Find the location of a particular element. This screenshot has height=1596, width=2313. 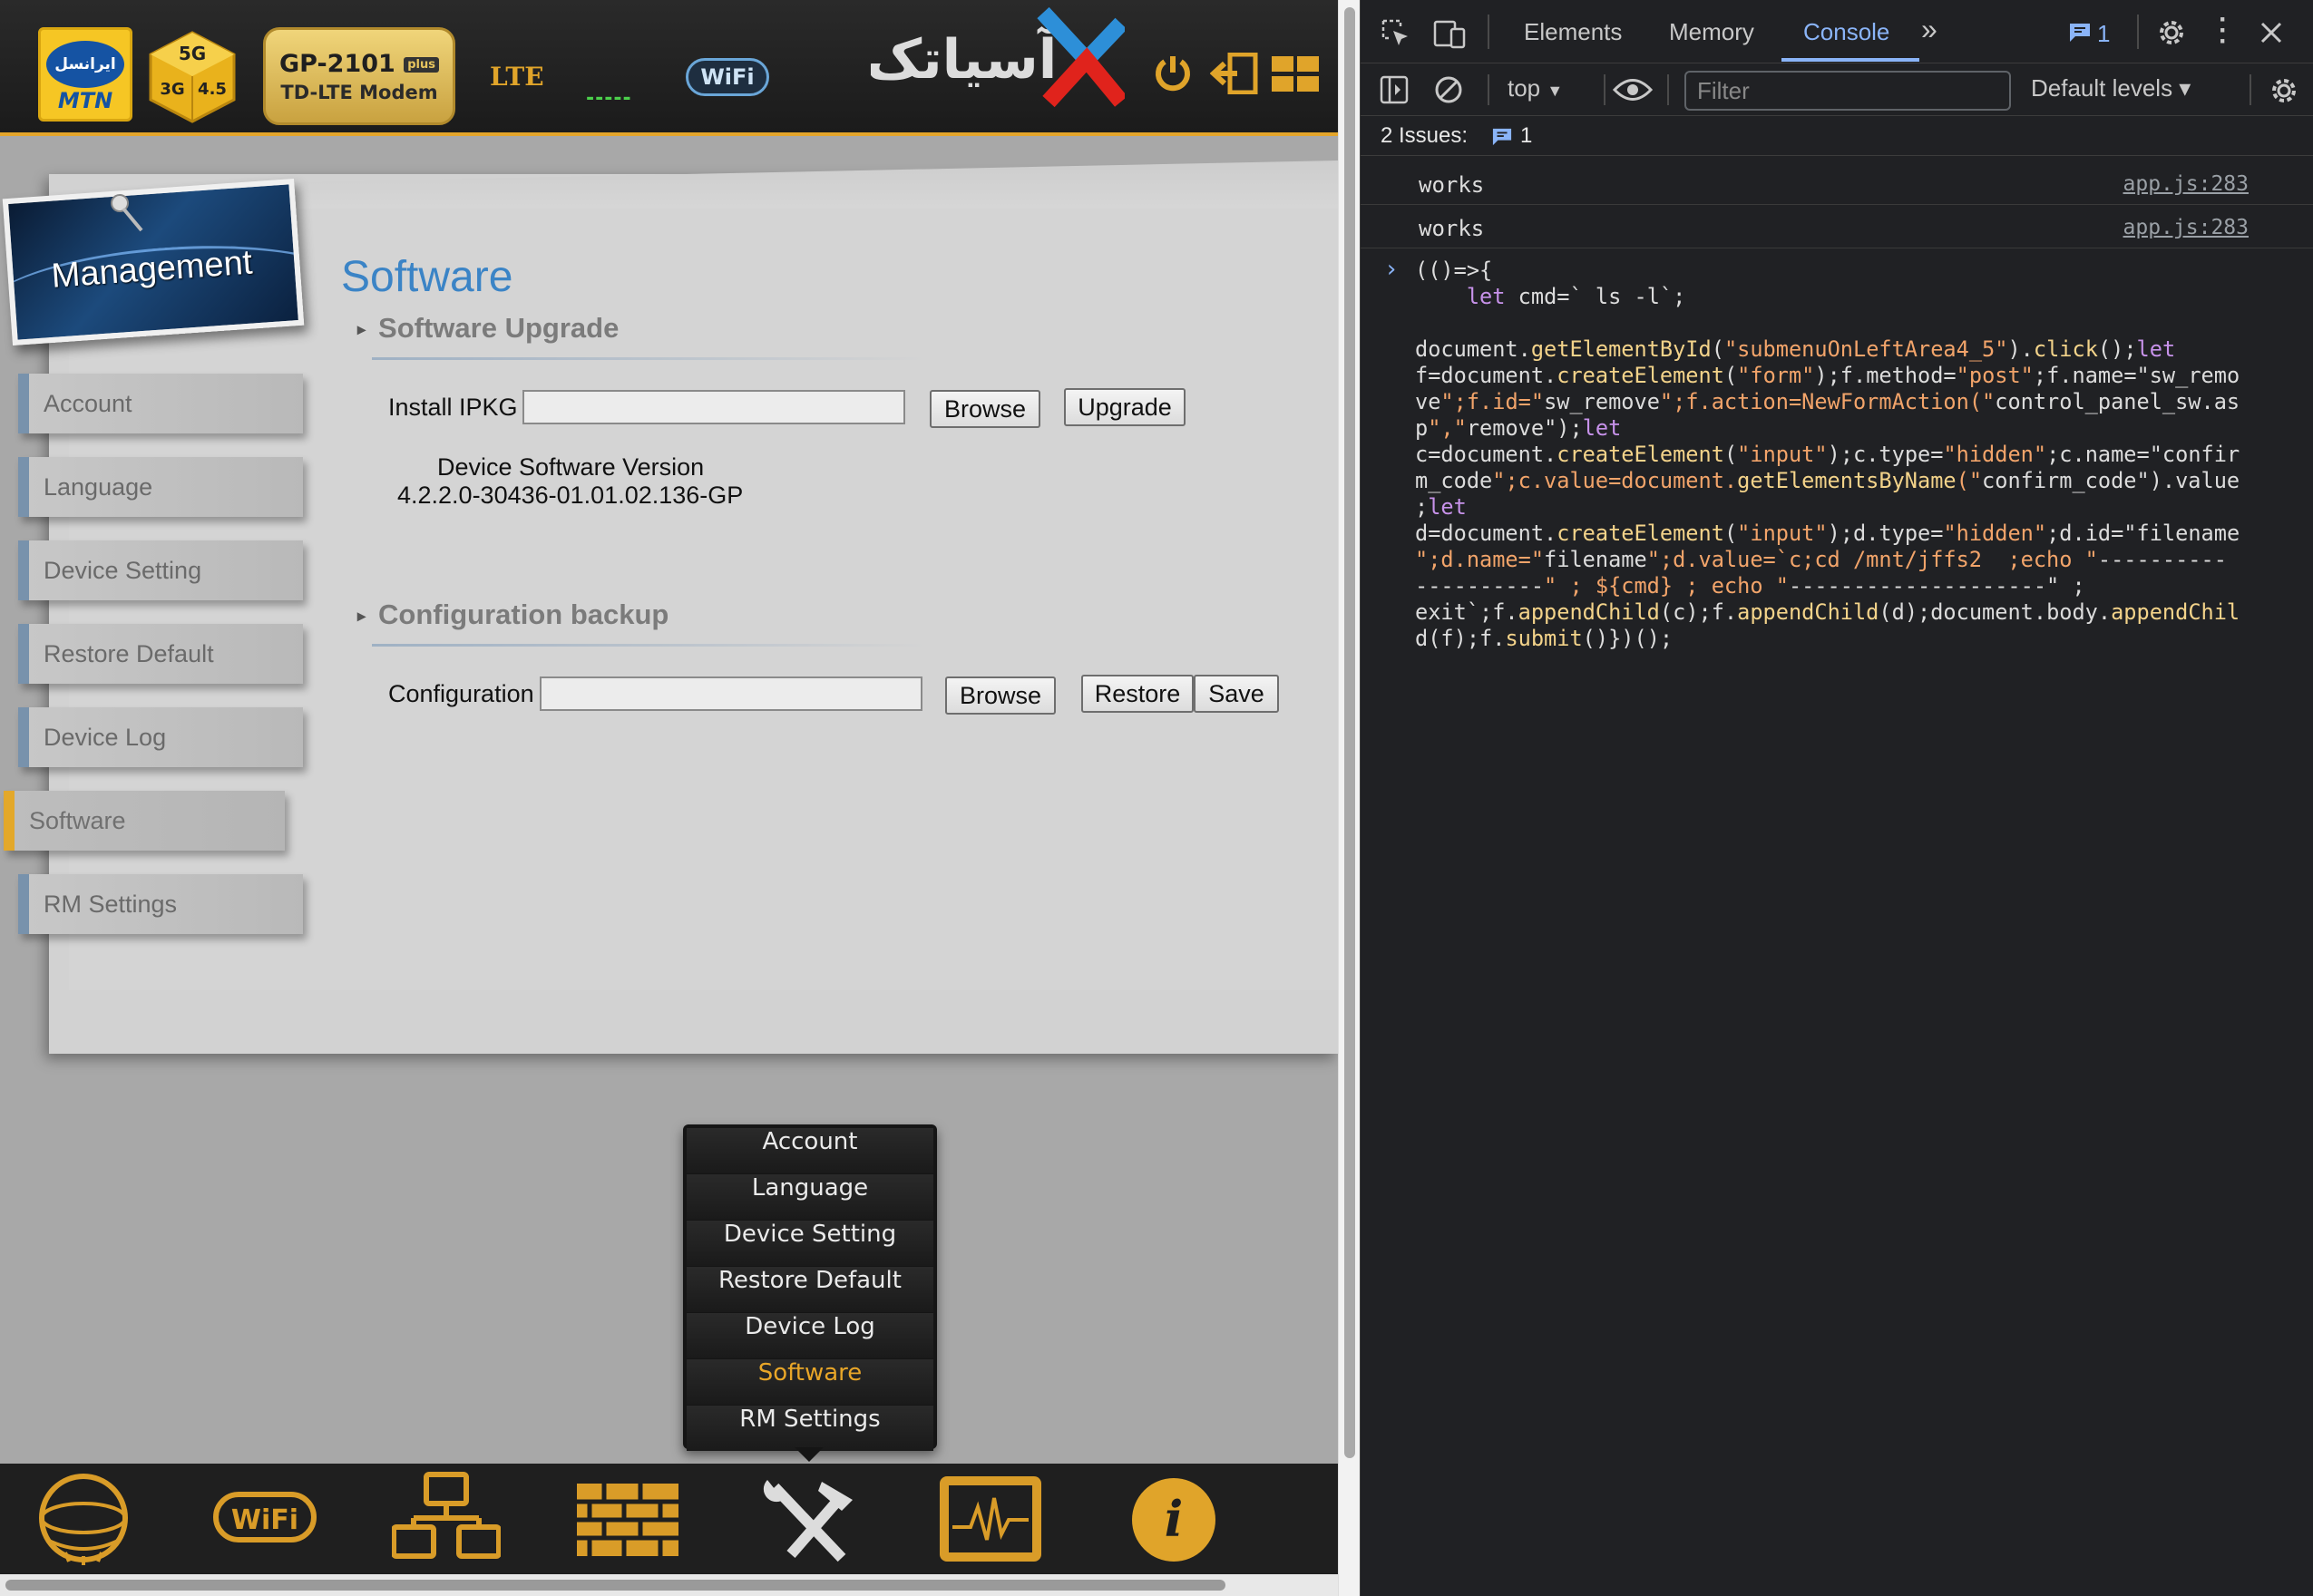

configuration-file-field is located at coordinates (731, 693).